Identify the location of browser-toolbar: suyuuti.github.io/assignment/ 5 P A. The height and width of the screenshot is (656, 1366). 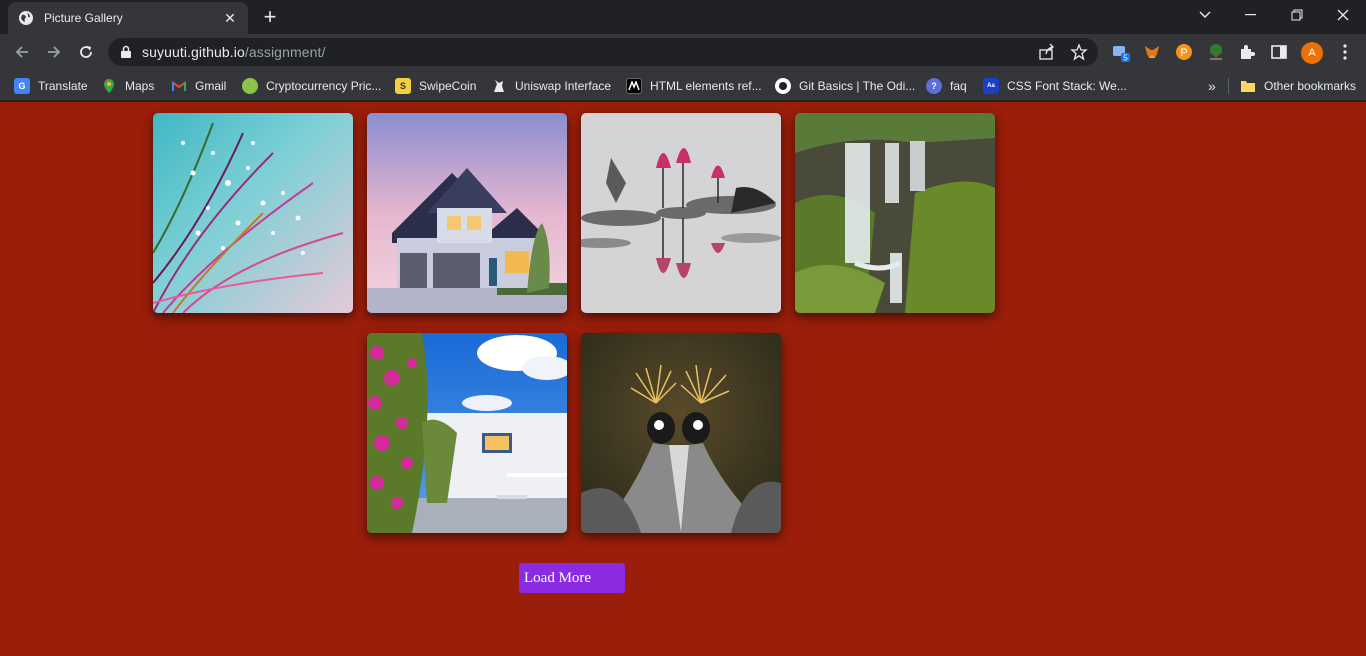
(683, 52).